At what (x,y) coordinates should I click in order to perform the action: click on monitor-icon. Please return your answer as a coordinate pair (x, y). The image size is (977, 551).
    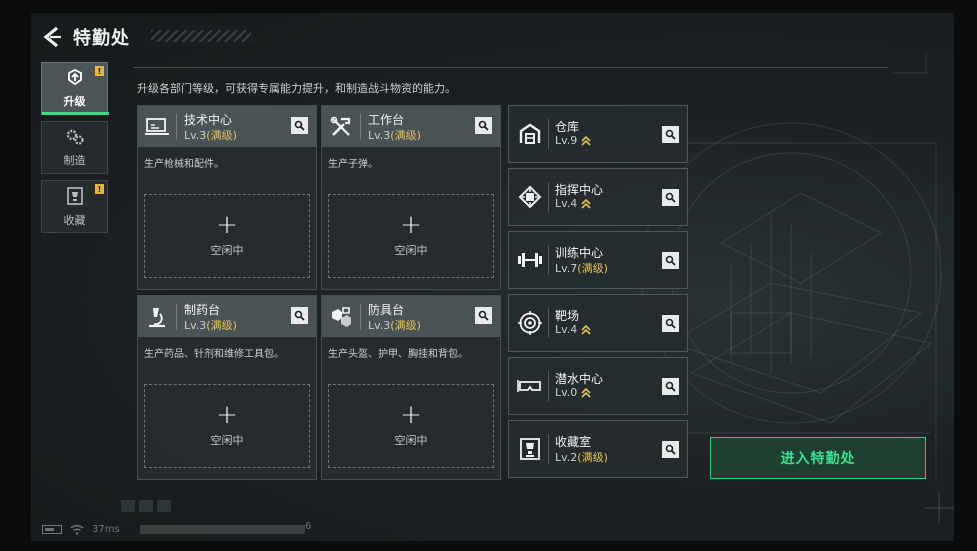
    Looking at the image, I should click on (157, 127).